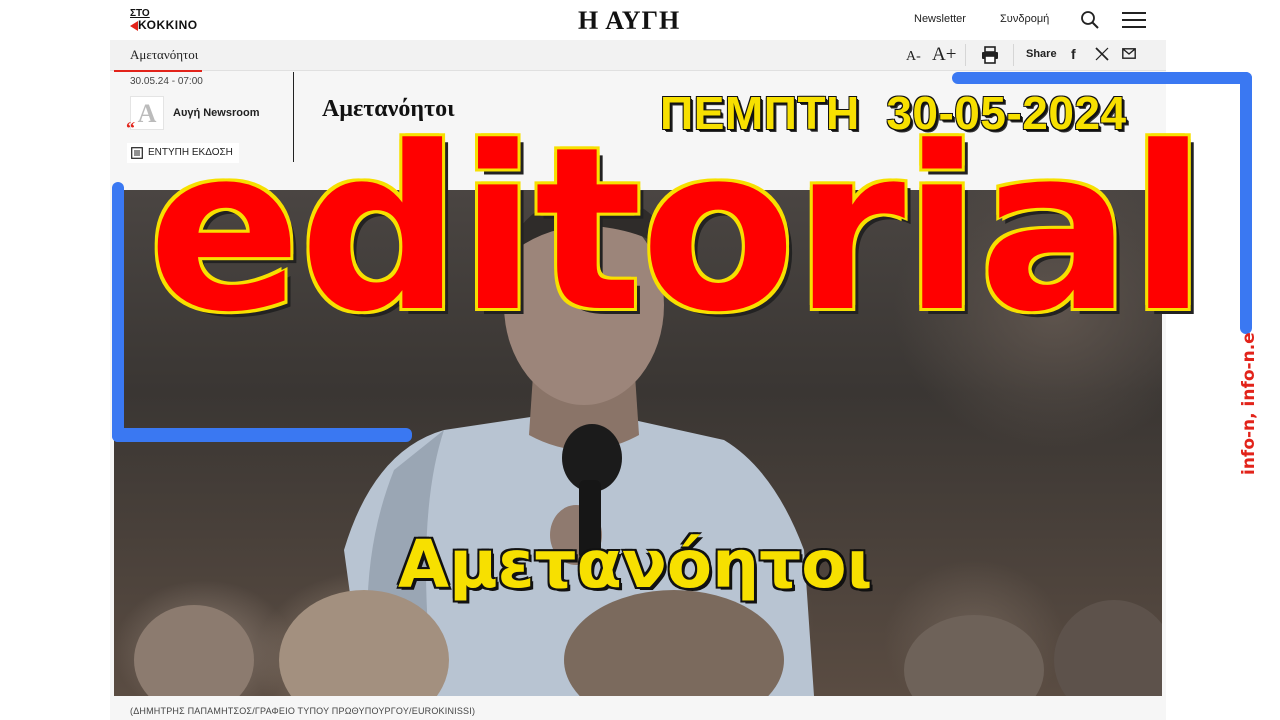 The width and height of the screenshot is (1280, 720). Describe the element at coordinates (944, 55) in the screenshot. I see `font-increase-button: A+` at that location.